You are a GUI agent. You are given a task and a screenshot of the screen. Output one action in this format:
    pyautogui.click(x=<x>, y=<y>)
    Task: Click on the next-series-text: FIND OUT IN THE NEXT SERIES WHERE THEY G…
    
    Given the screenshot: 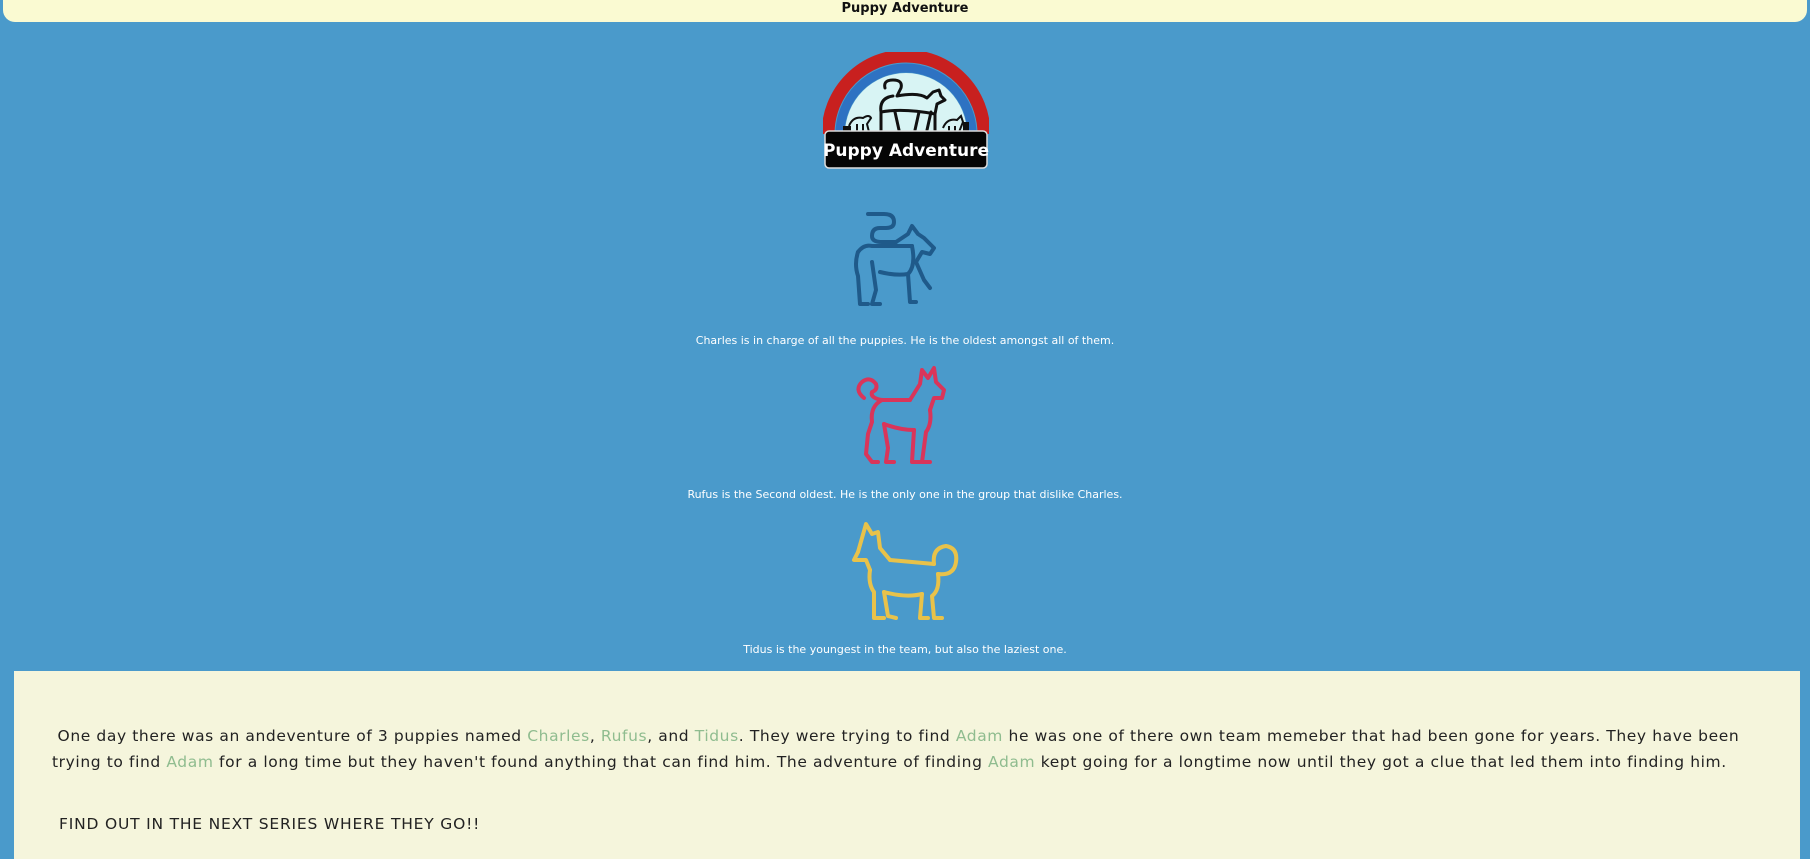 What is the action you would take?
    pyautogui.click(x=270, y=824)
    